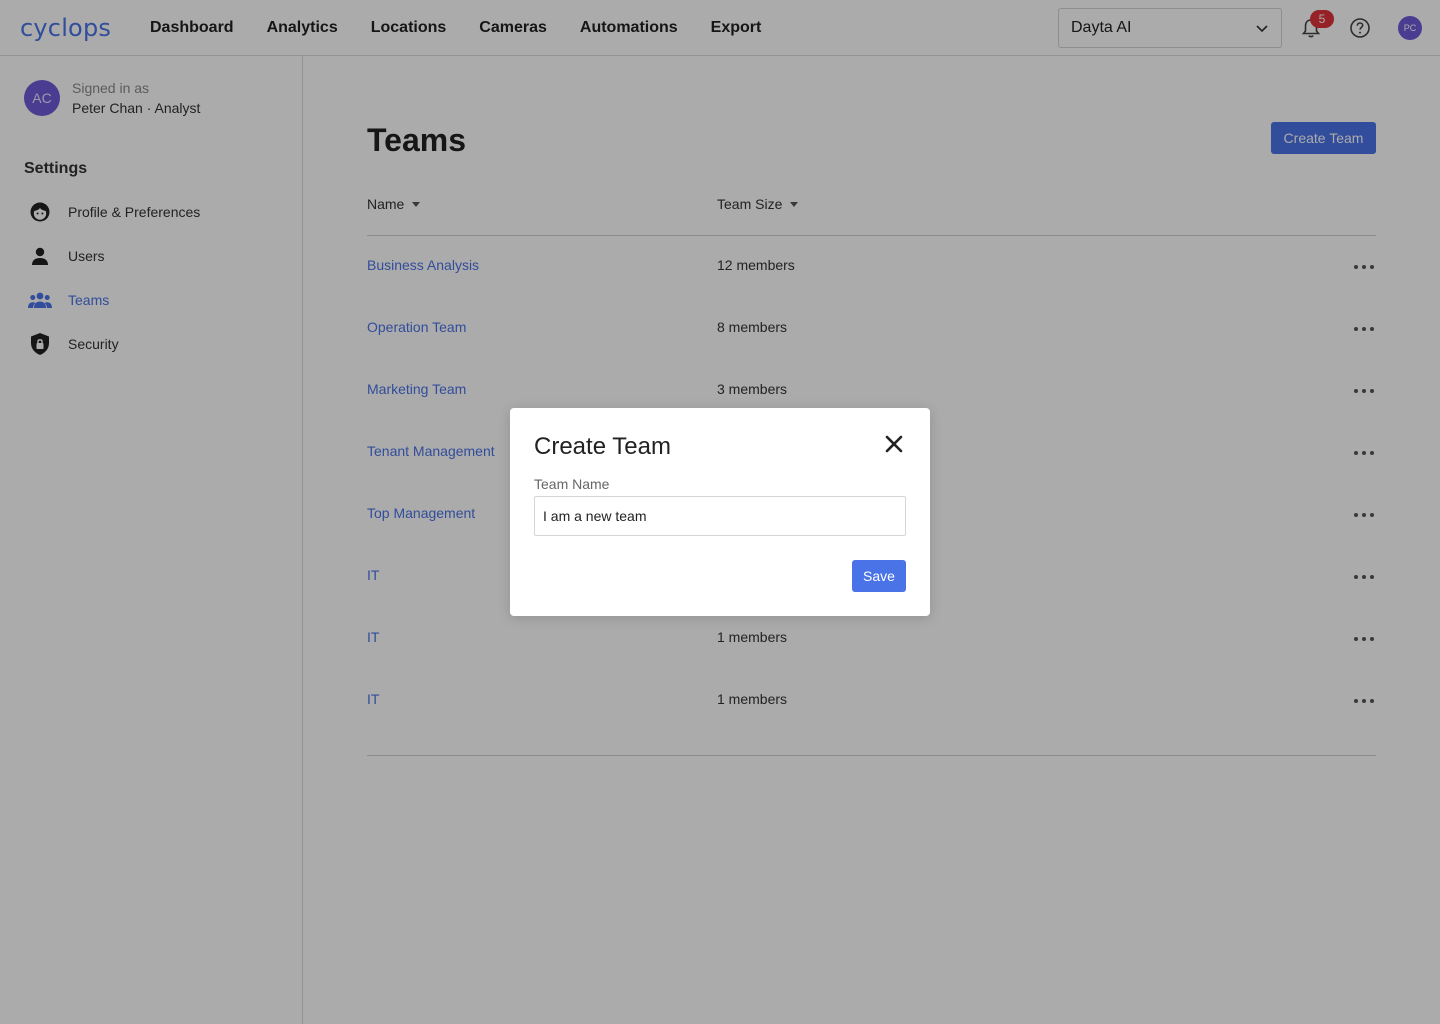 This screenshot has width=1440, height=1024. What do you see at coordinates (894, 444) in the screenshot?
I see `close-icon` at bounding box center [894, 444].